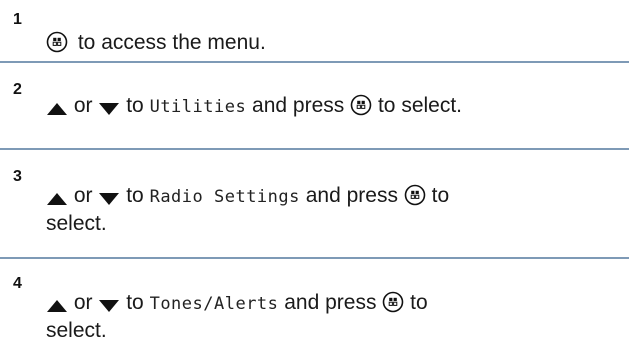 Image resolution: width=629 pixels, height=350 pixels. What do you see at coordinates (420, 105) in the screenshot?
I see `to-select-text: to select.` at bounding box center [420, 105].